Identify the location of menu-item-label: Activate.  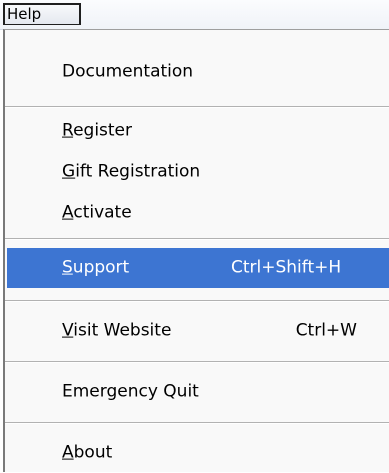
(97, 212).